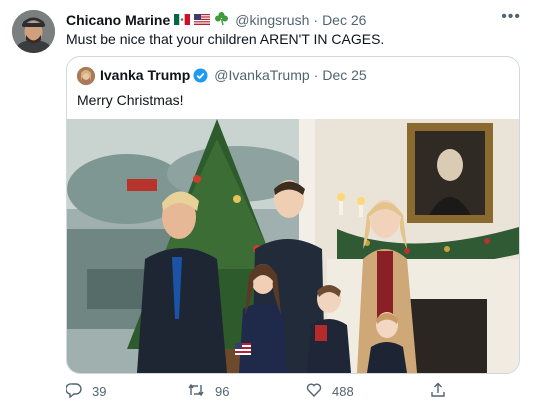 The width and height of the screenshot is (533, 415). I want to click on like-icon, so click(319, 391).